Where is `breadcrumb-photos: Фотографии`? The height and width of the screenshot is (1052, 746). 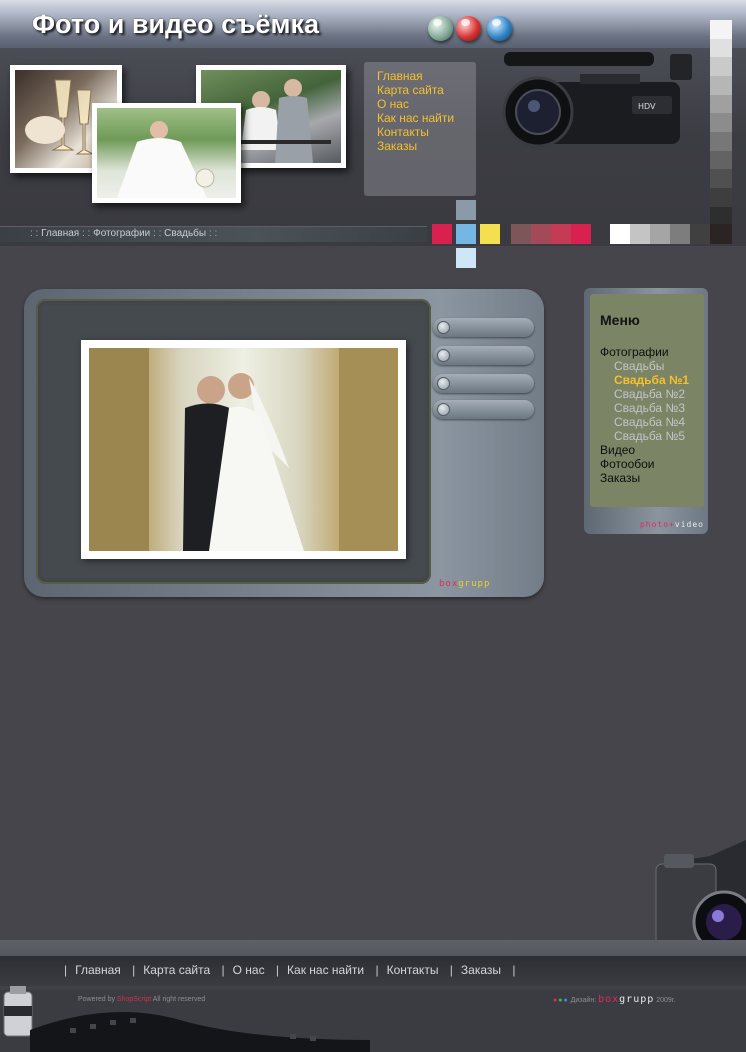
breadcrumb-photos: Фотографии is located at coordinates (121, 233).